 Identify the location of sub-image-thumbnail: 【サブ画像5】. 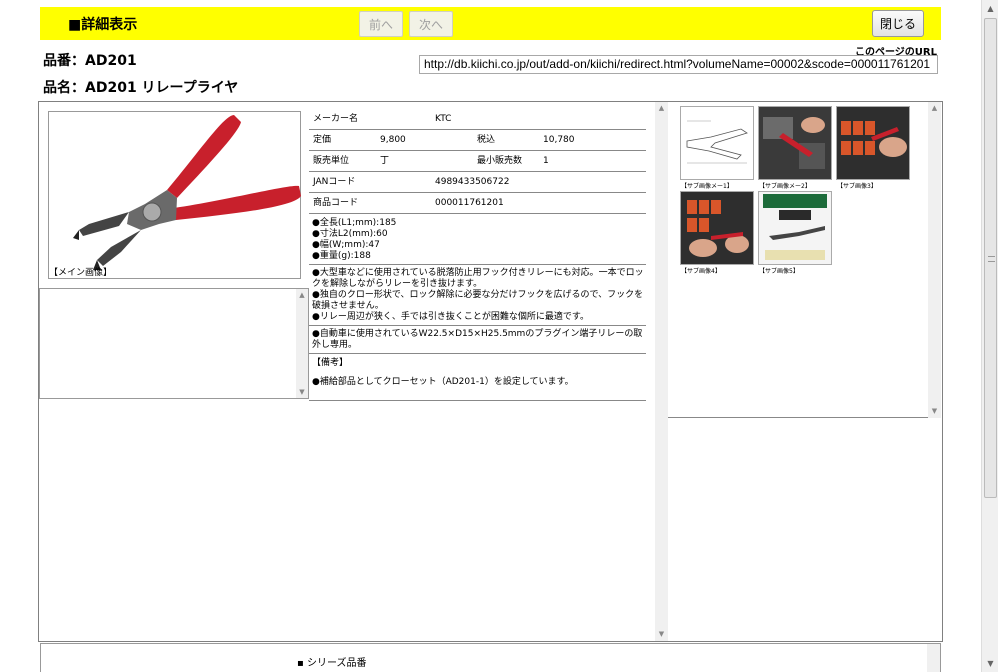
(795, 233).